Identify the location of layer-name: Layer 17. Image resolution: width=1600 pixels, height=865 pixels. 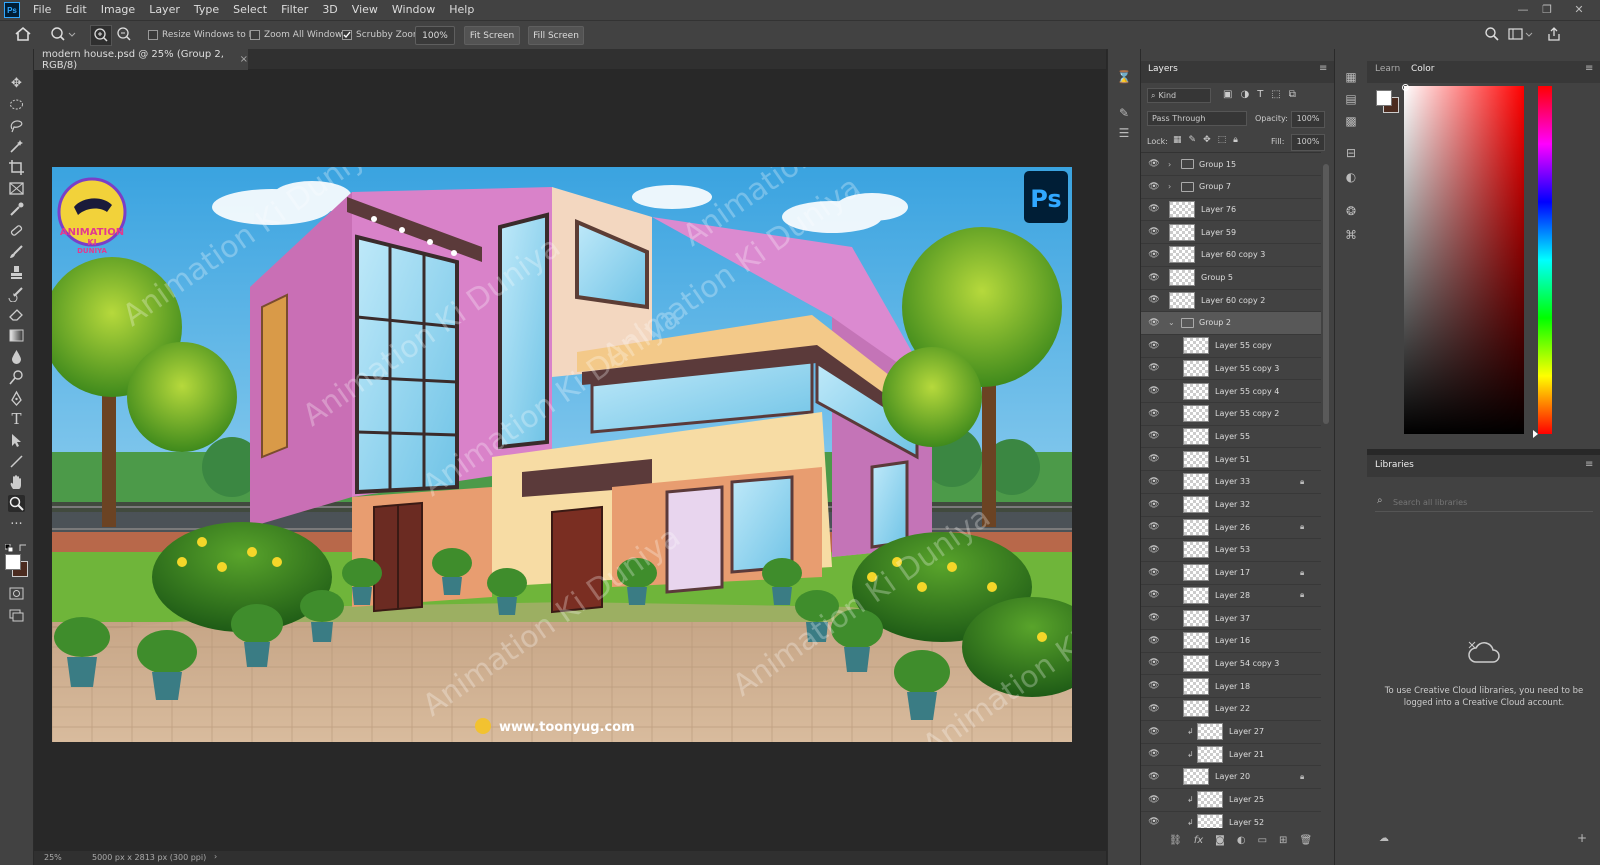
(1232, 572).